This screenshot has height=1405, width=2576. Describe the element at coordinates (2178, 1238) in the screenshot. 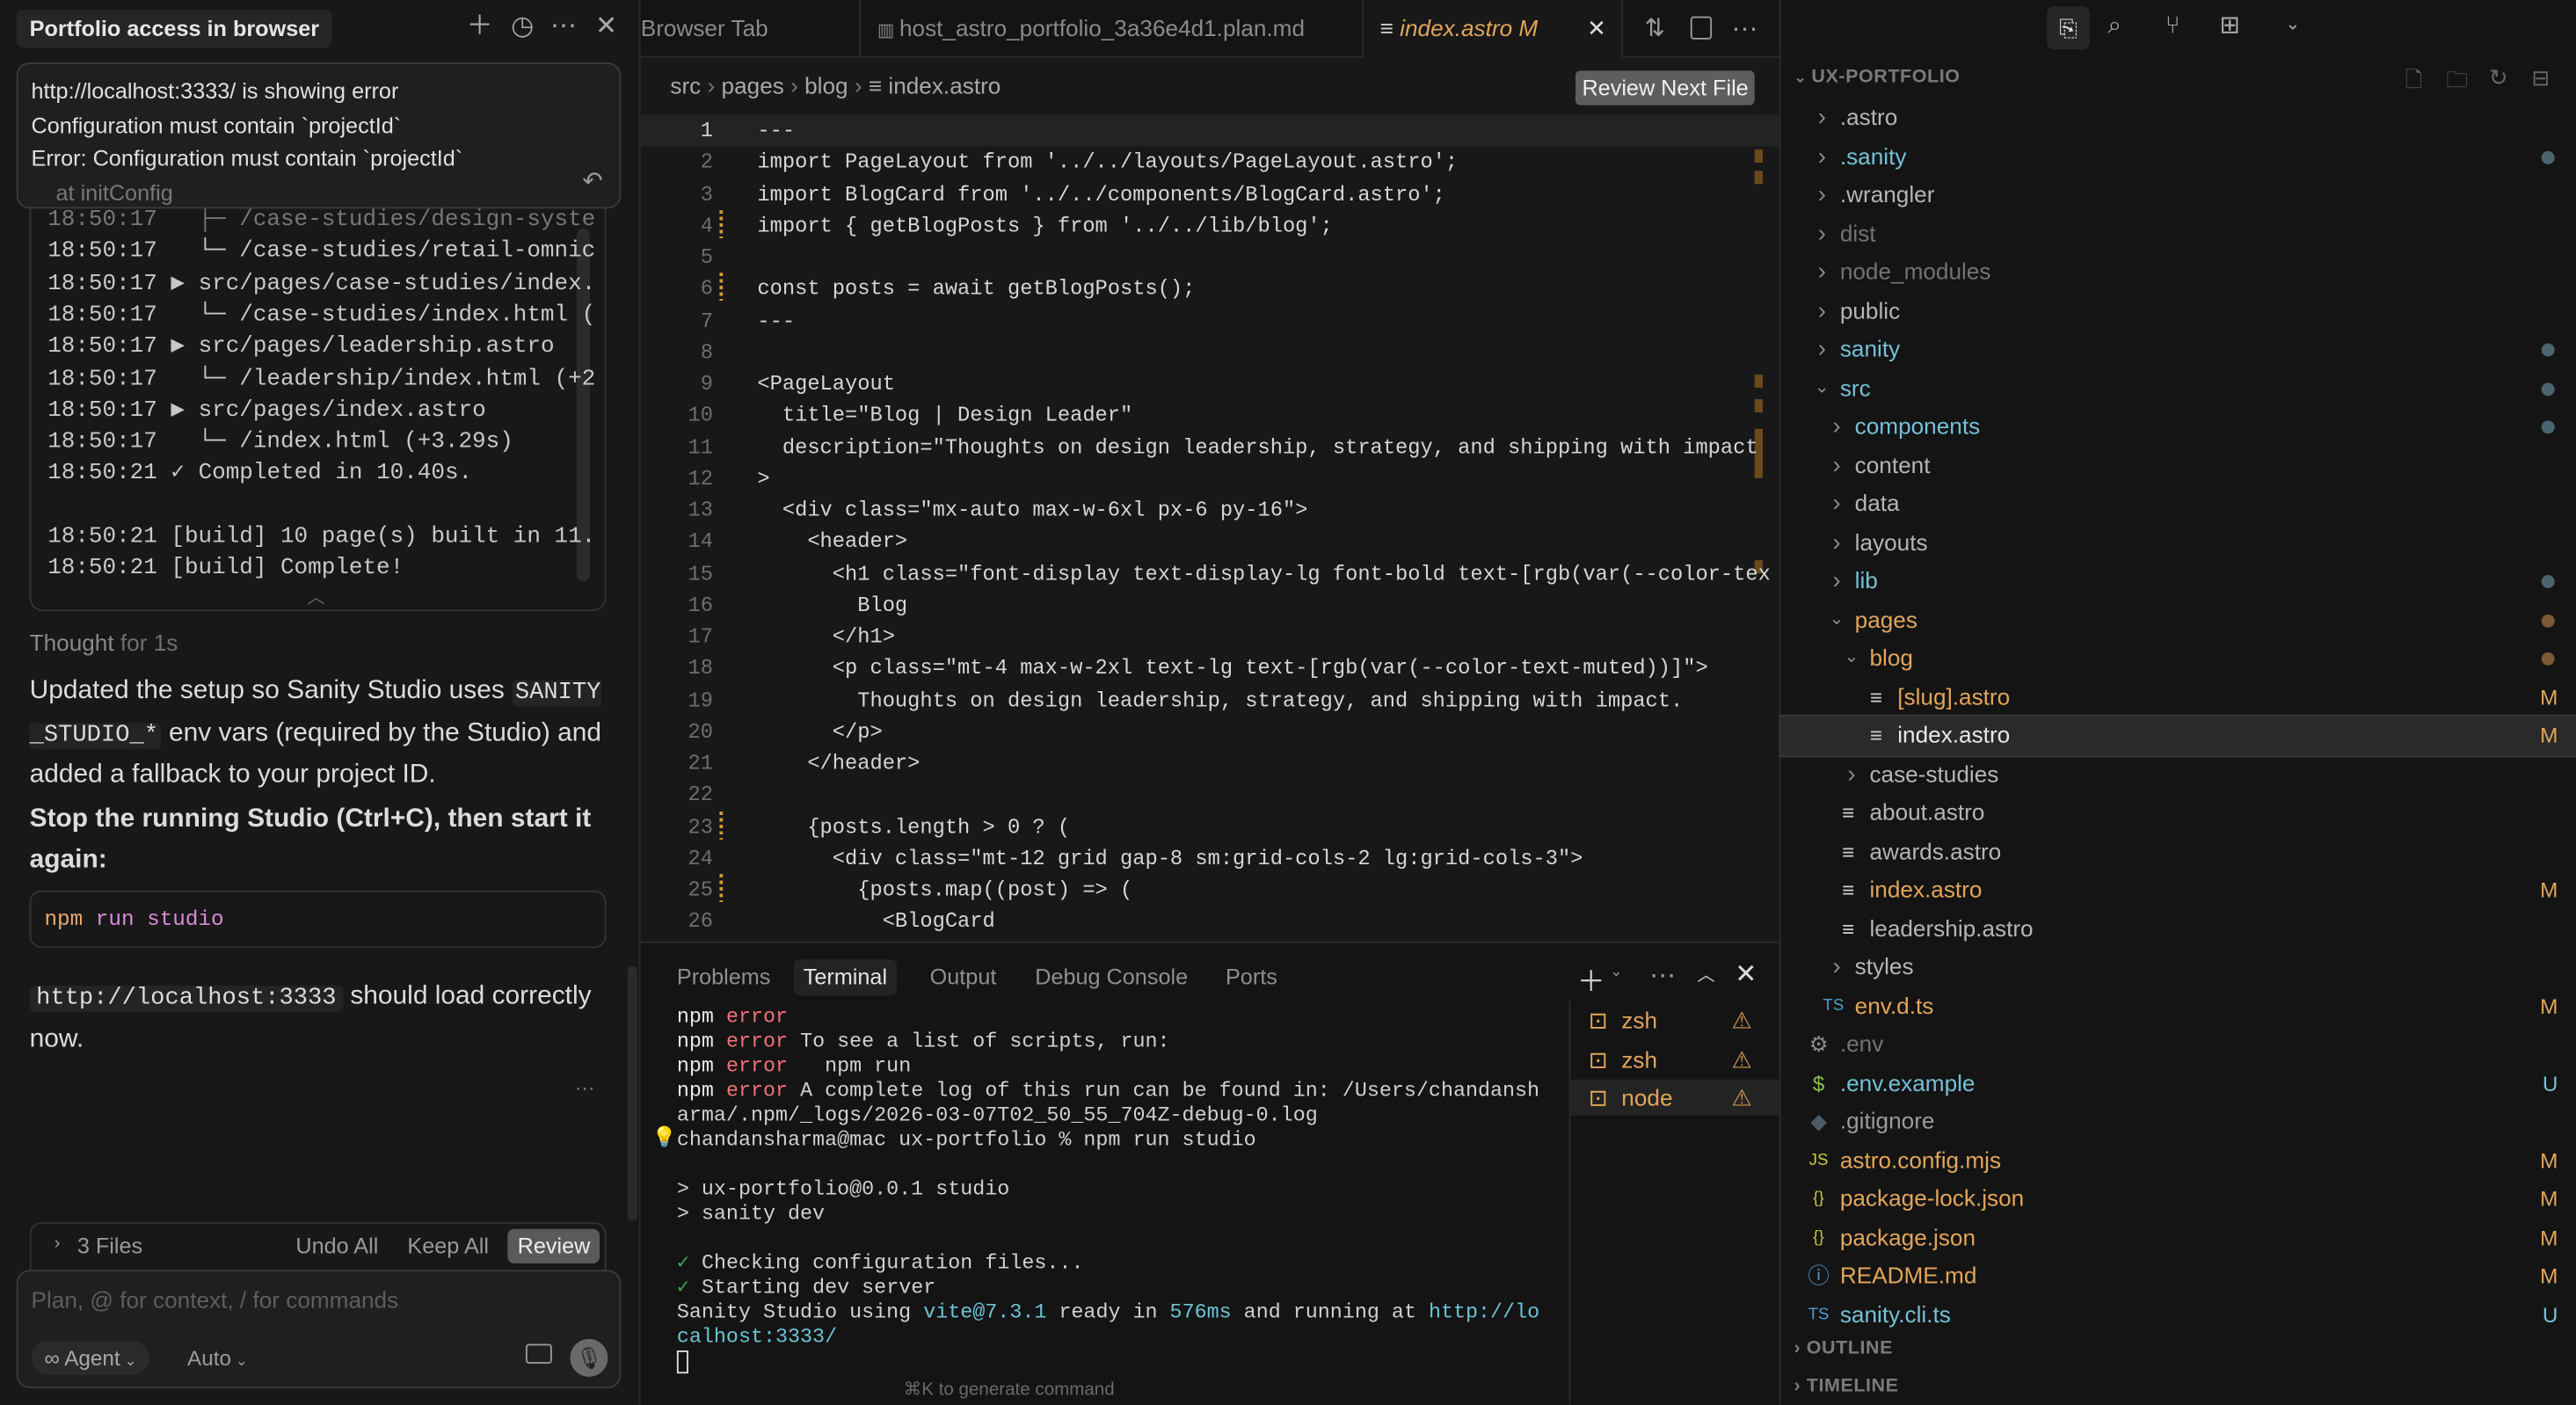

I see `file-tree-item: {} package.json M` at that location.